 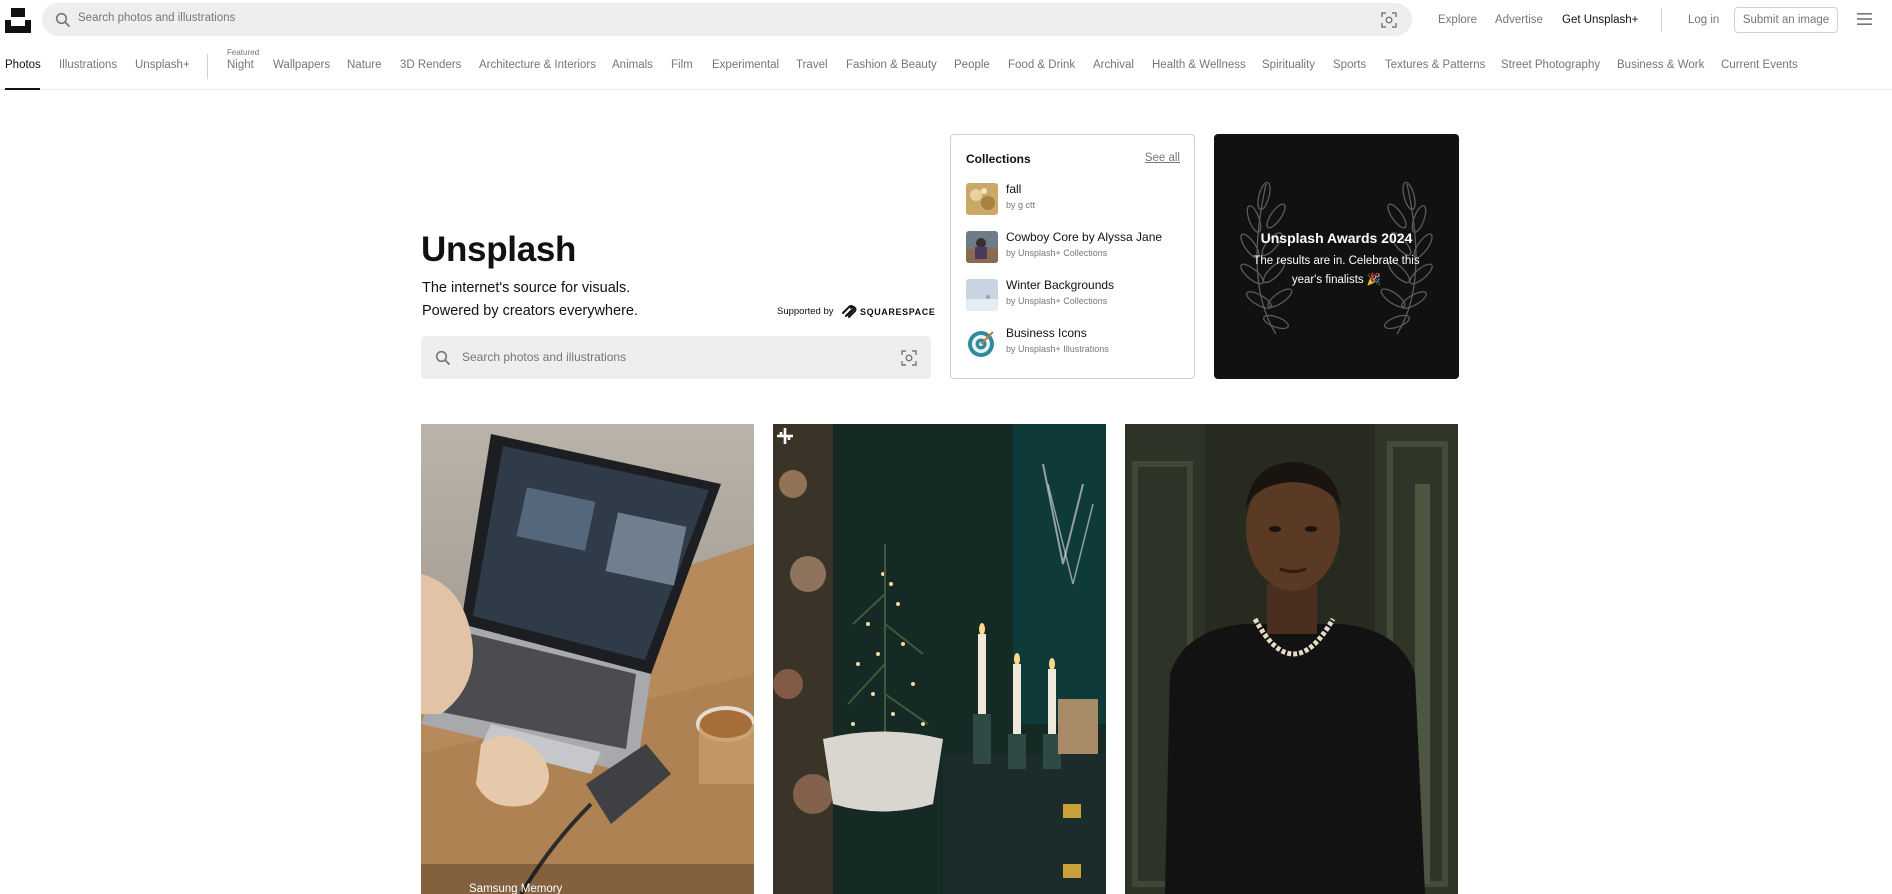 I want to click on nav-divider, so click(x=207, y=66).